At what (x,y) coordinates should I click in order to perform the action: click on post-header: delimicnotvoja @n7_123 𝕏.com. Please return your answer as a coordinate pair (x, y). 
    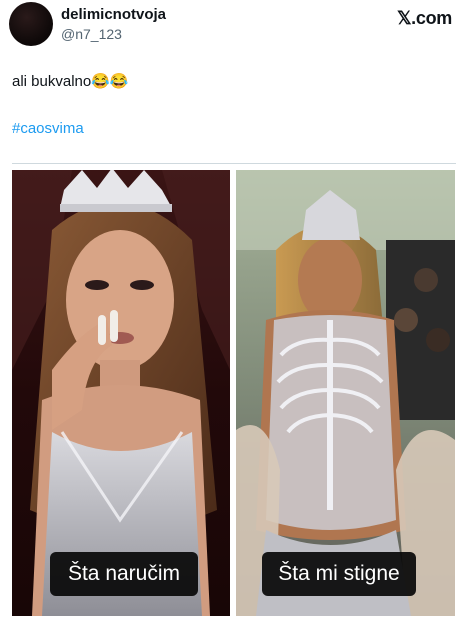
    Looking at the image, I should click on (234, 30).